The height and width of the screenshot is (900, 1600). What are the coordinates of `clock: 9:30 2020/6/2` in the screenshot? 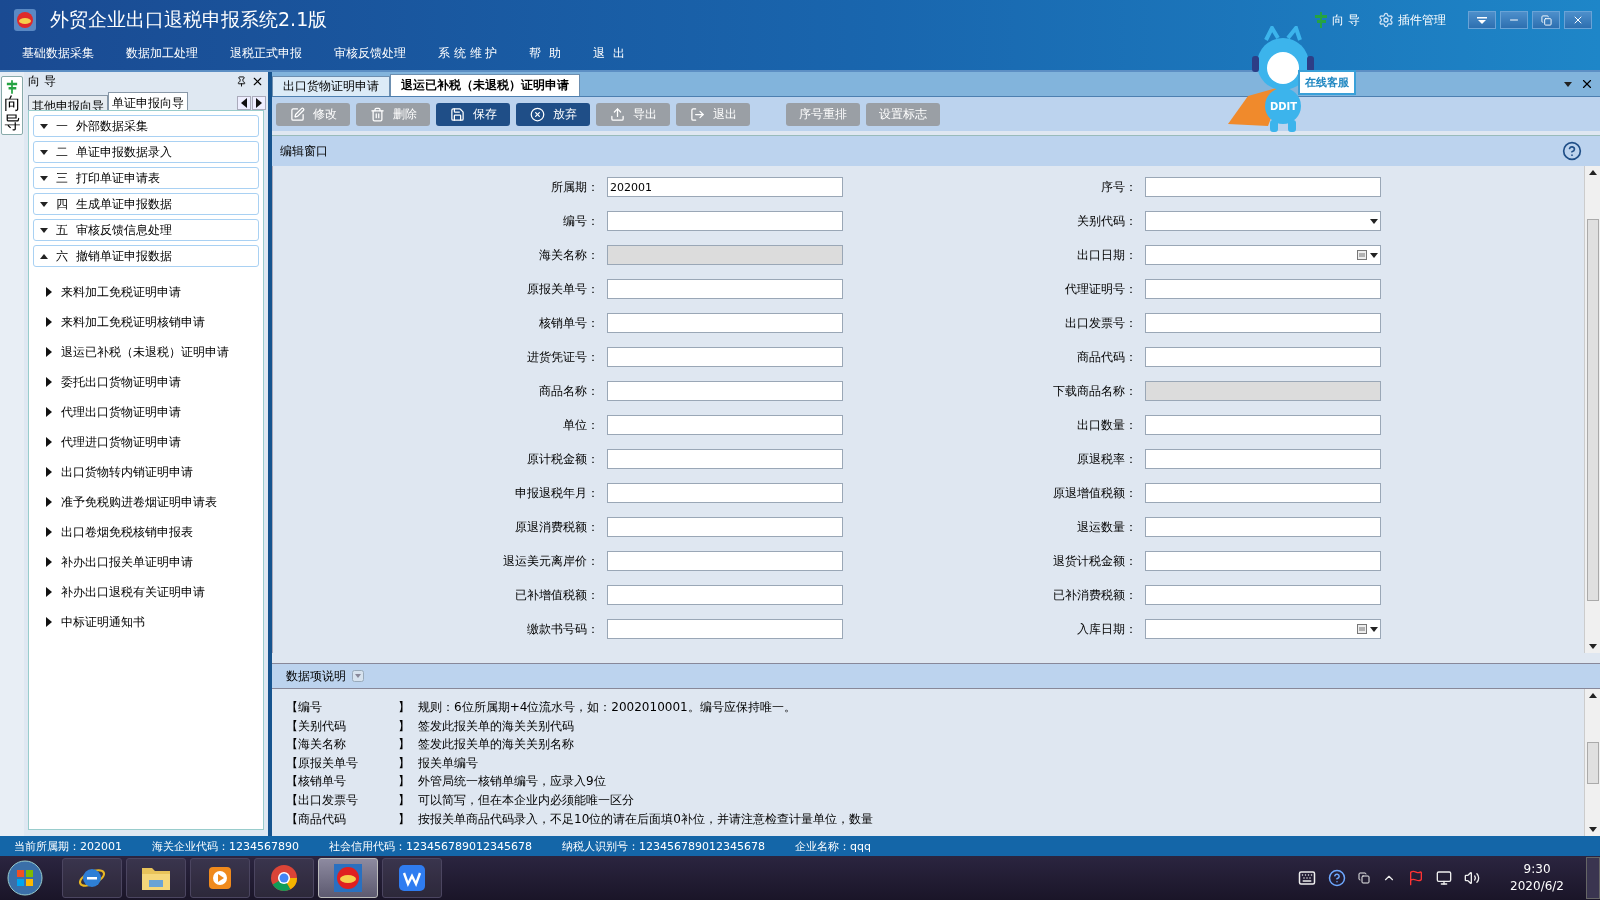 It's located at (1537, 878).